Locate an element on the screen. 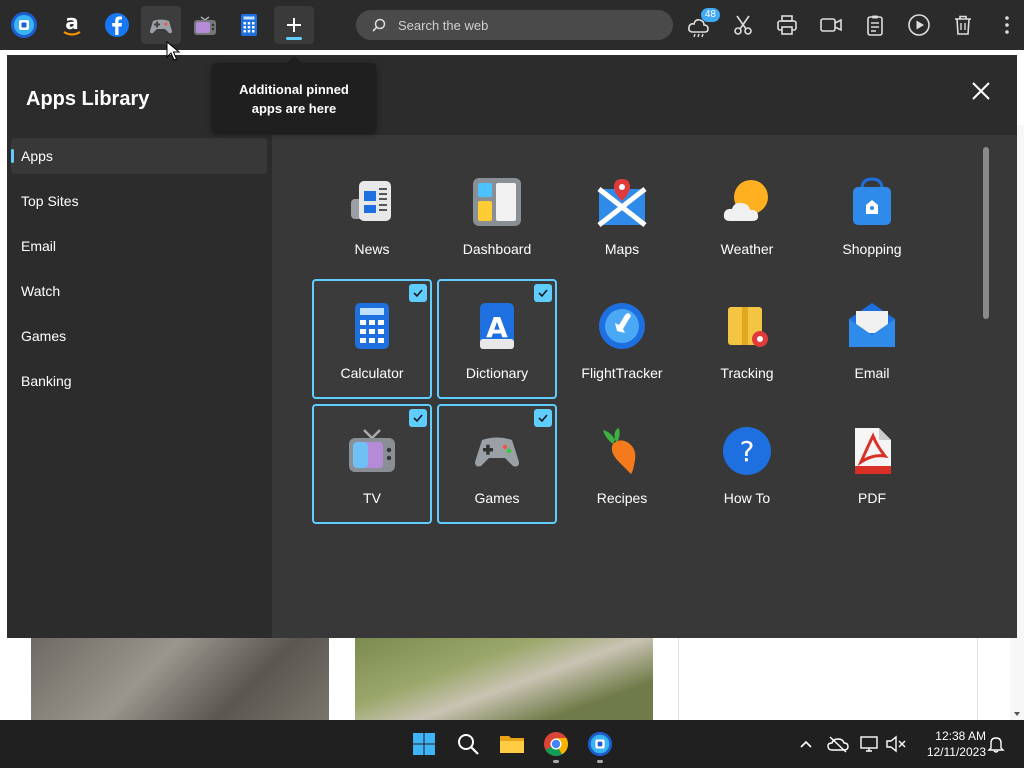 Image resolution: width=1024 pixels, height=768 pixels. more-vertical-icon is located at coordinates (1007, 25).